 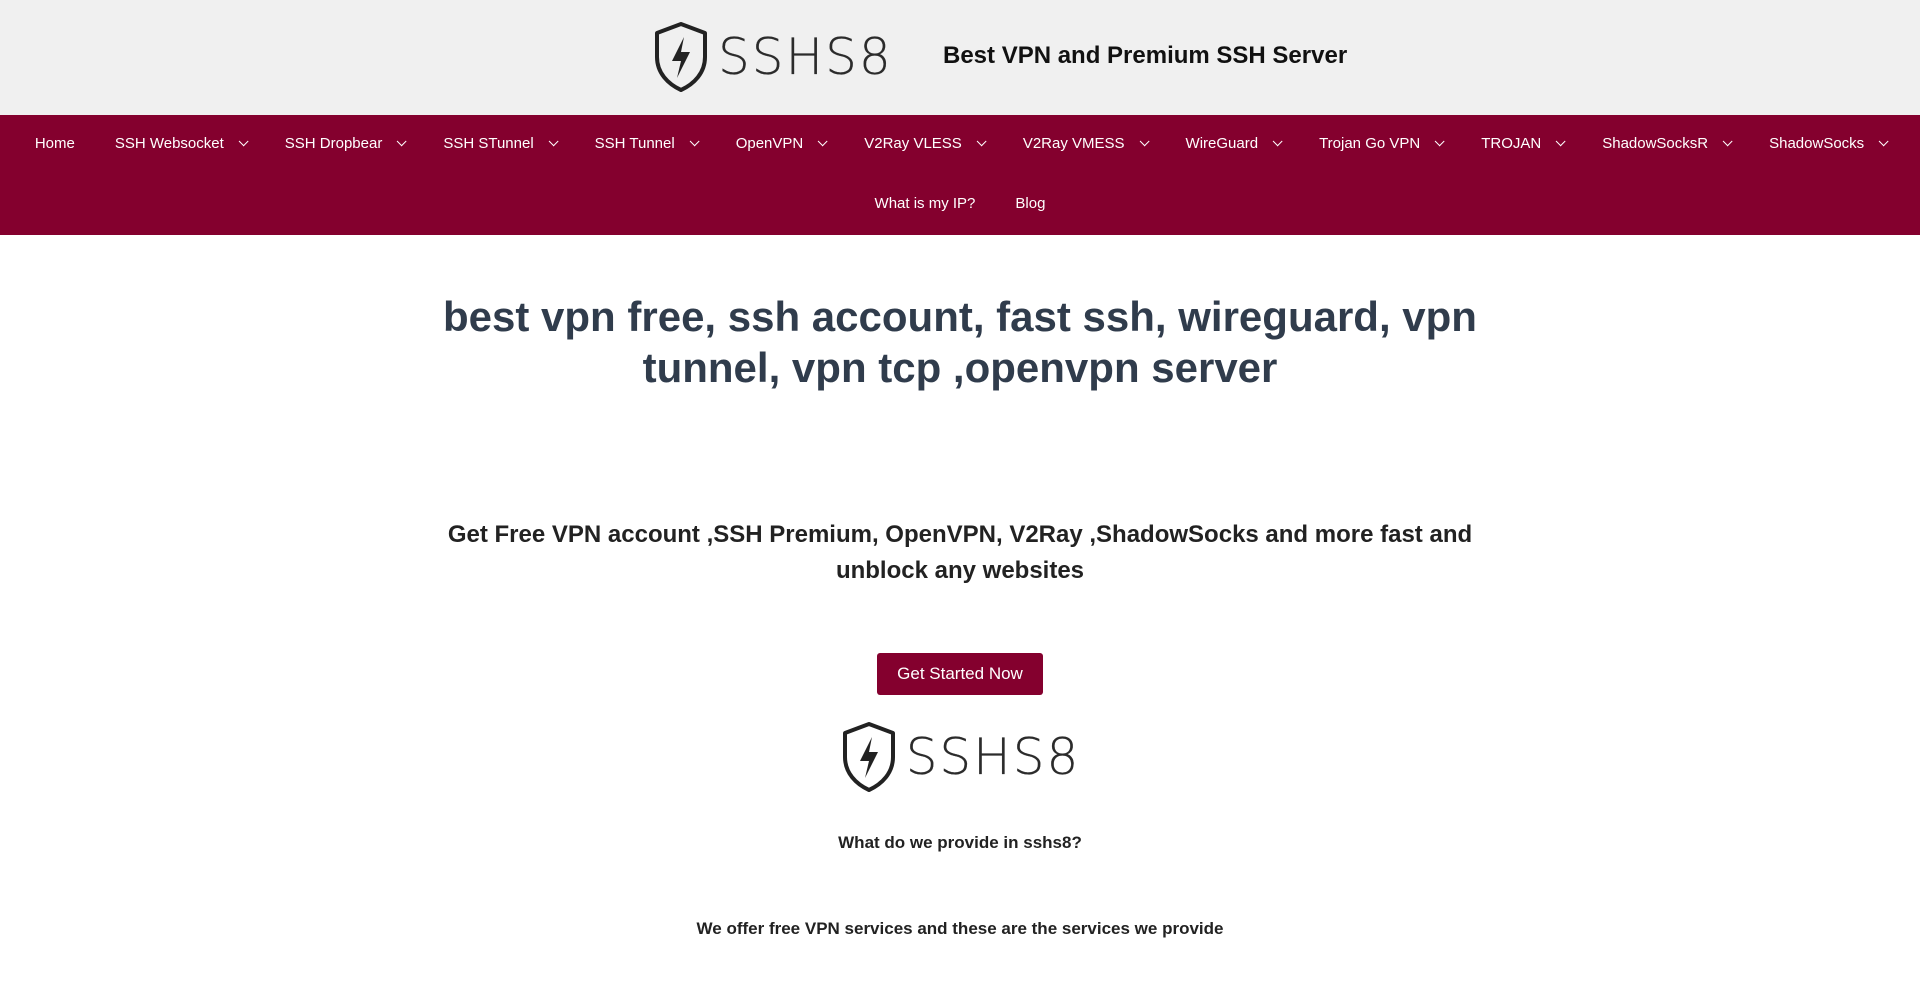 I want to click on nav-item-label: V2Ray VMESS, so click(x=1073, y=143).